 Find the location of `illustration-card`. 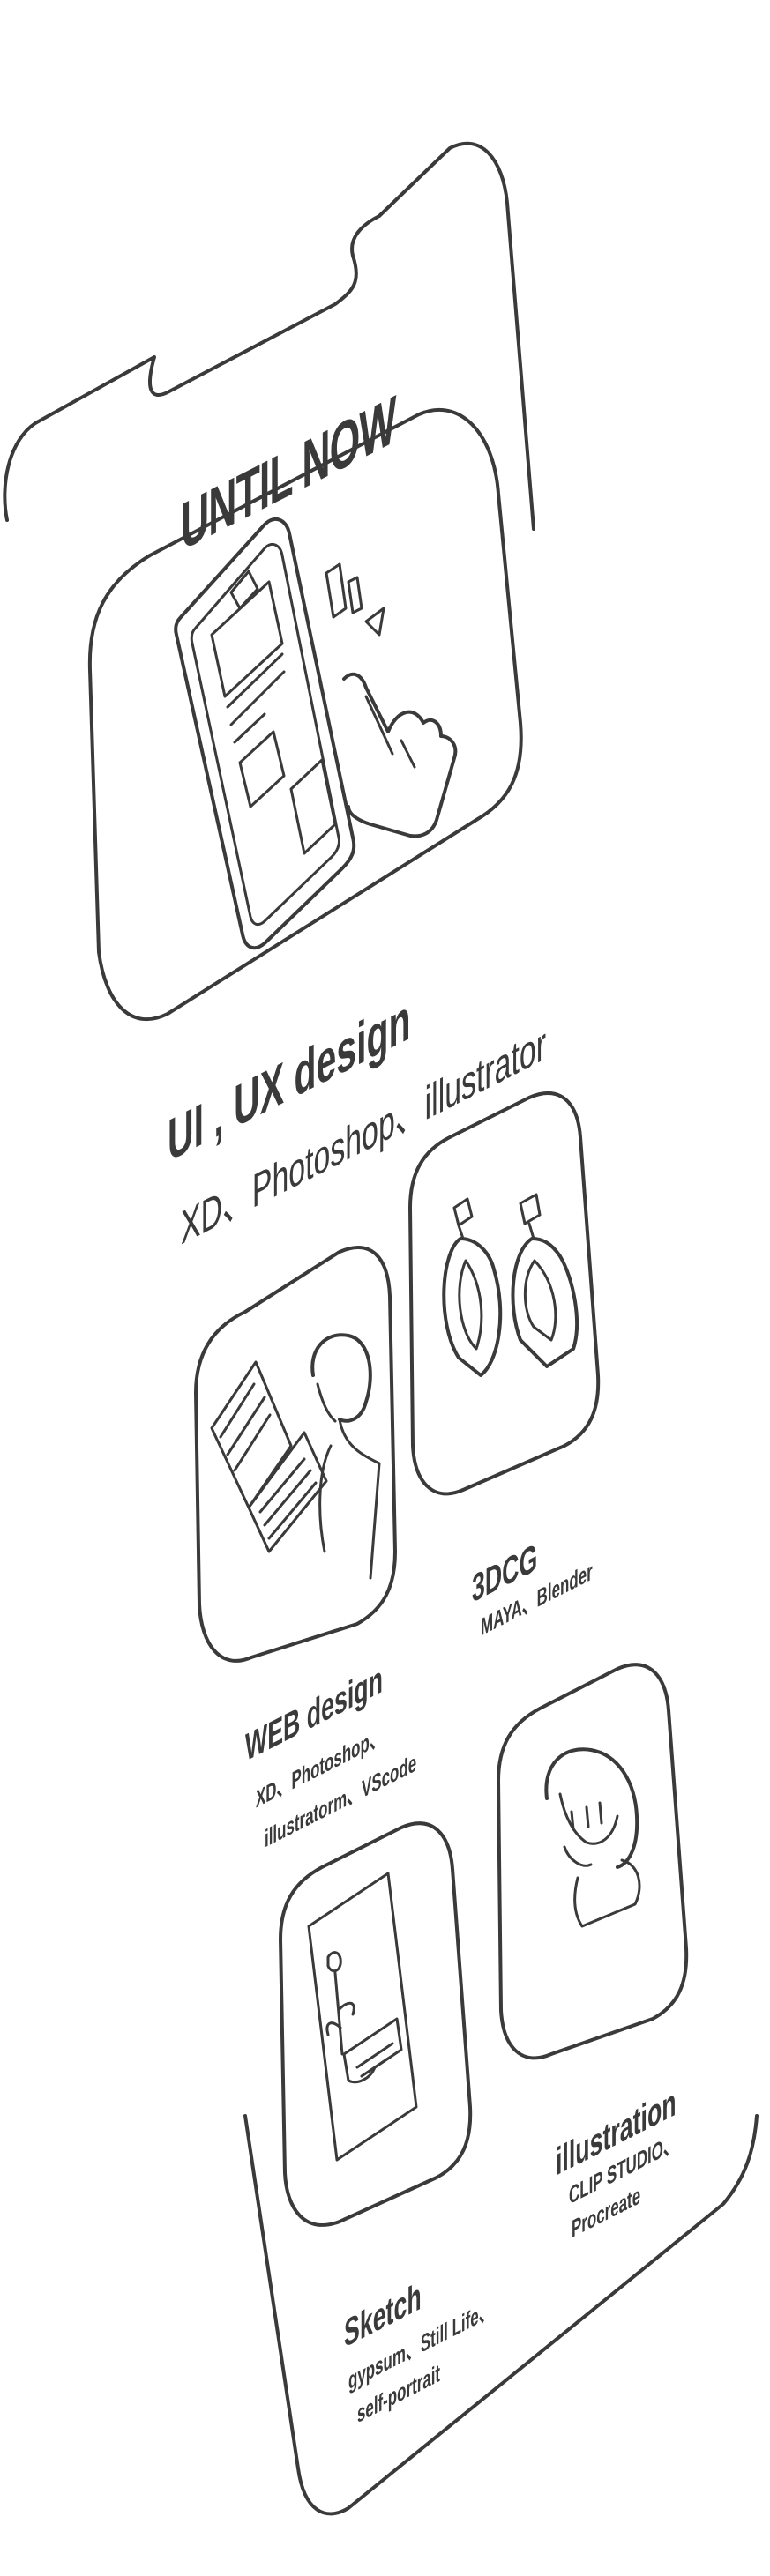

illustration-card is located at coordinates (593, 1861).